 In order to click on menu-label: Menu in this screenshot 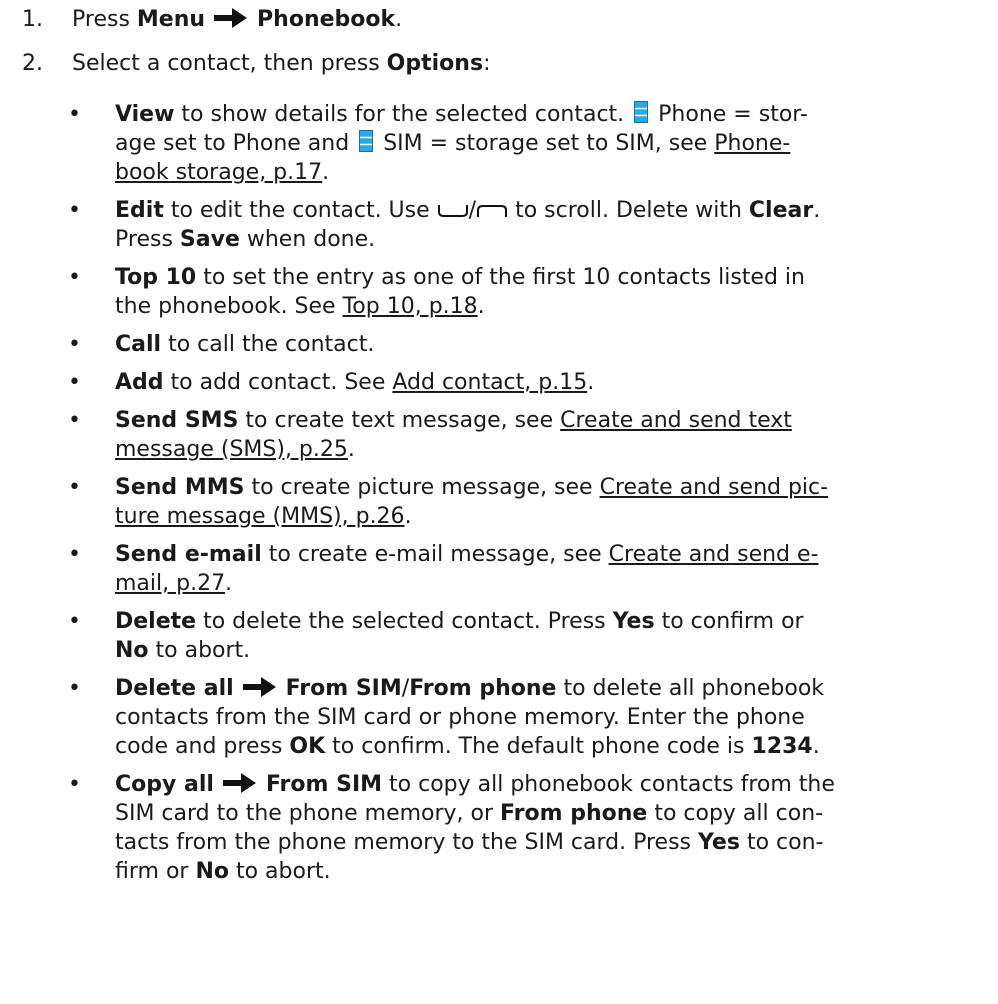, I will do `click(171, 19)`.